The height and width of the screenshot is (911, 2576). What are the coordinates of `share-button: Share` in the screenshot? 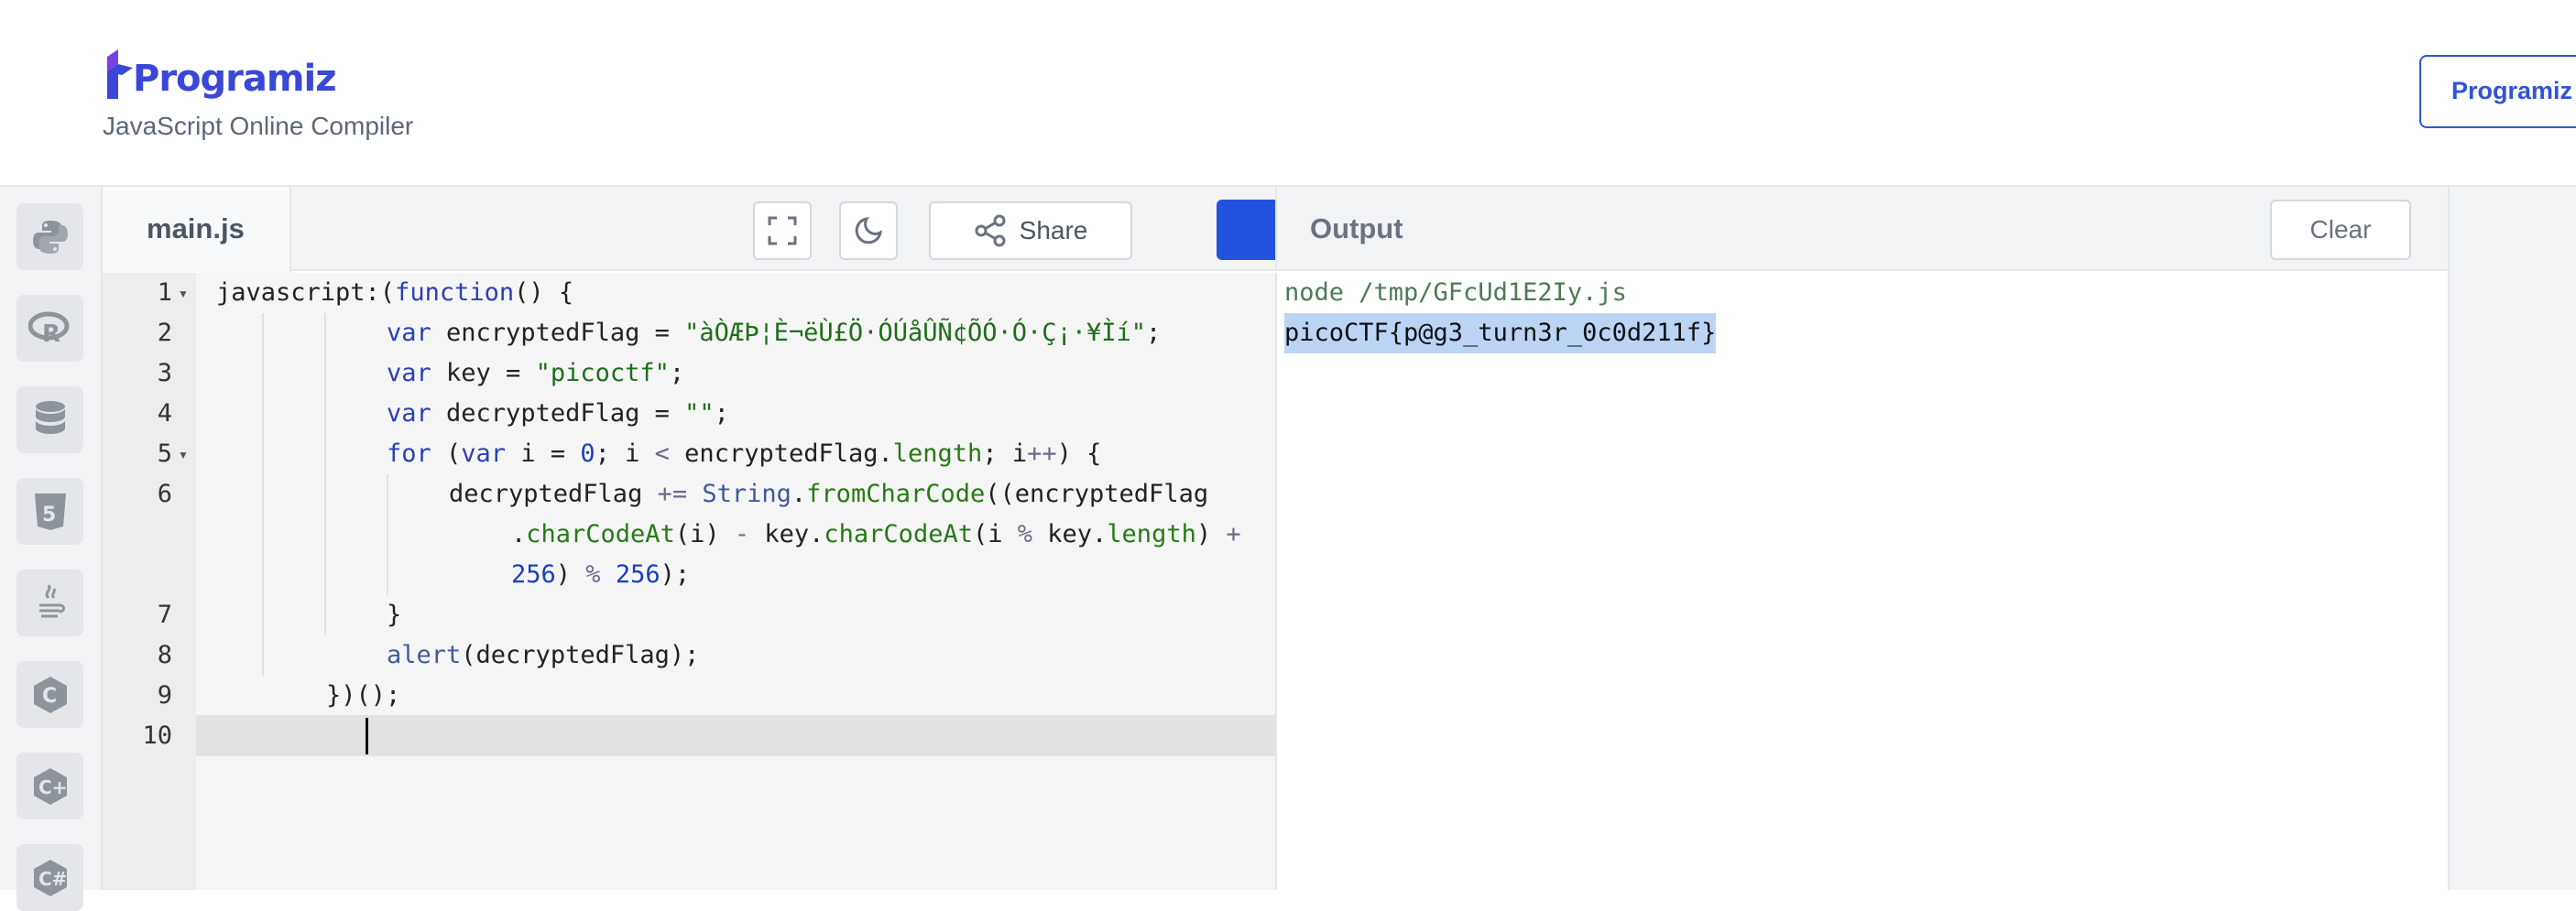 It's located at (1031, 230).